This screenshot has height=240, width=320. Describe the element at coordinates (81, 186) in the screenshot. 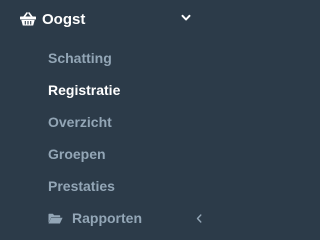

I see `menu-item-label: Prestaties` at that location.